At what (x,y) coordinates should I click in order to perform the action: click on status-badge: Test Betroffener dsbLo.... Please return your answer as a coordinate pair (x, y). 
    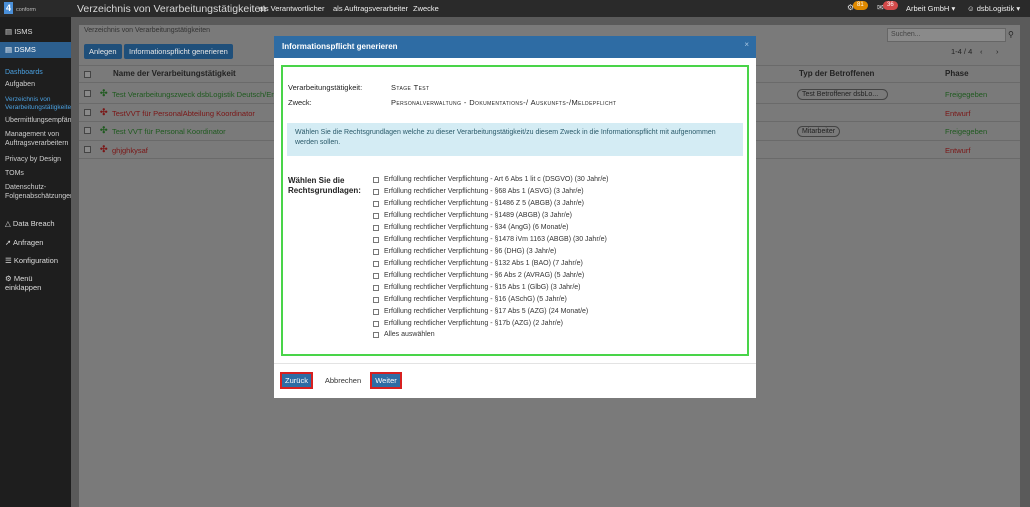
    Looking at the image, I should click on (842, 94).